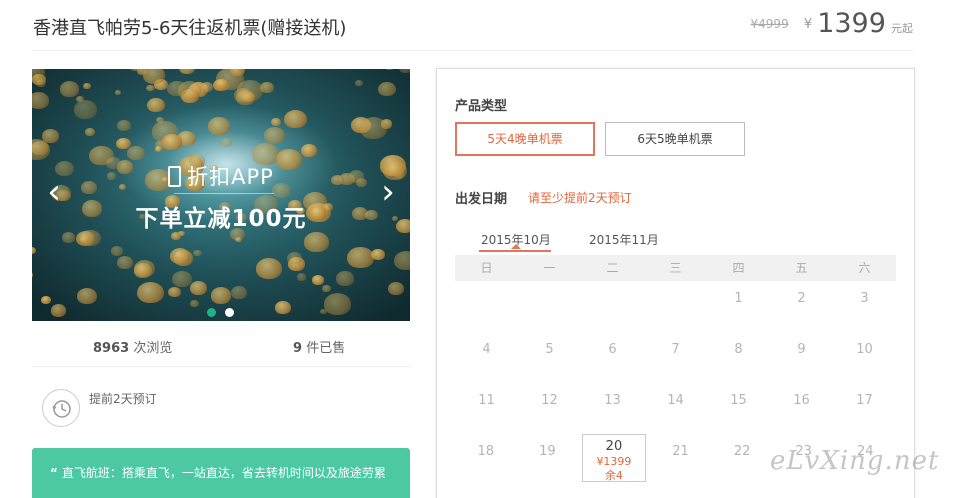  What do you see at coordinates (864, 400) in the screenshot?
I see `calendar-day: 17` at bounding box center [864, 400].